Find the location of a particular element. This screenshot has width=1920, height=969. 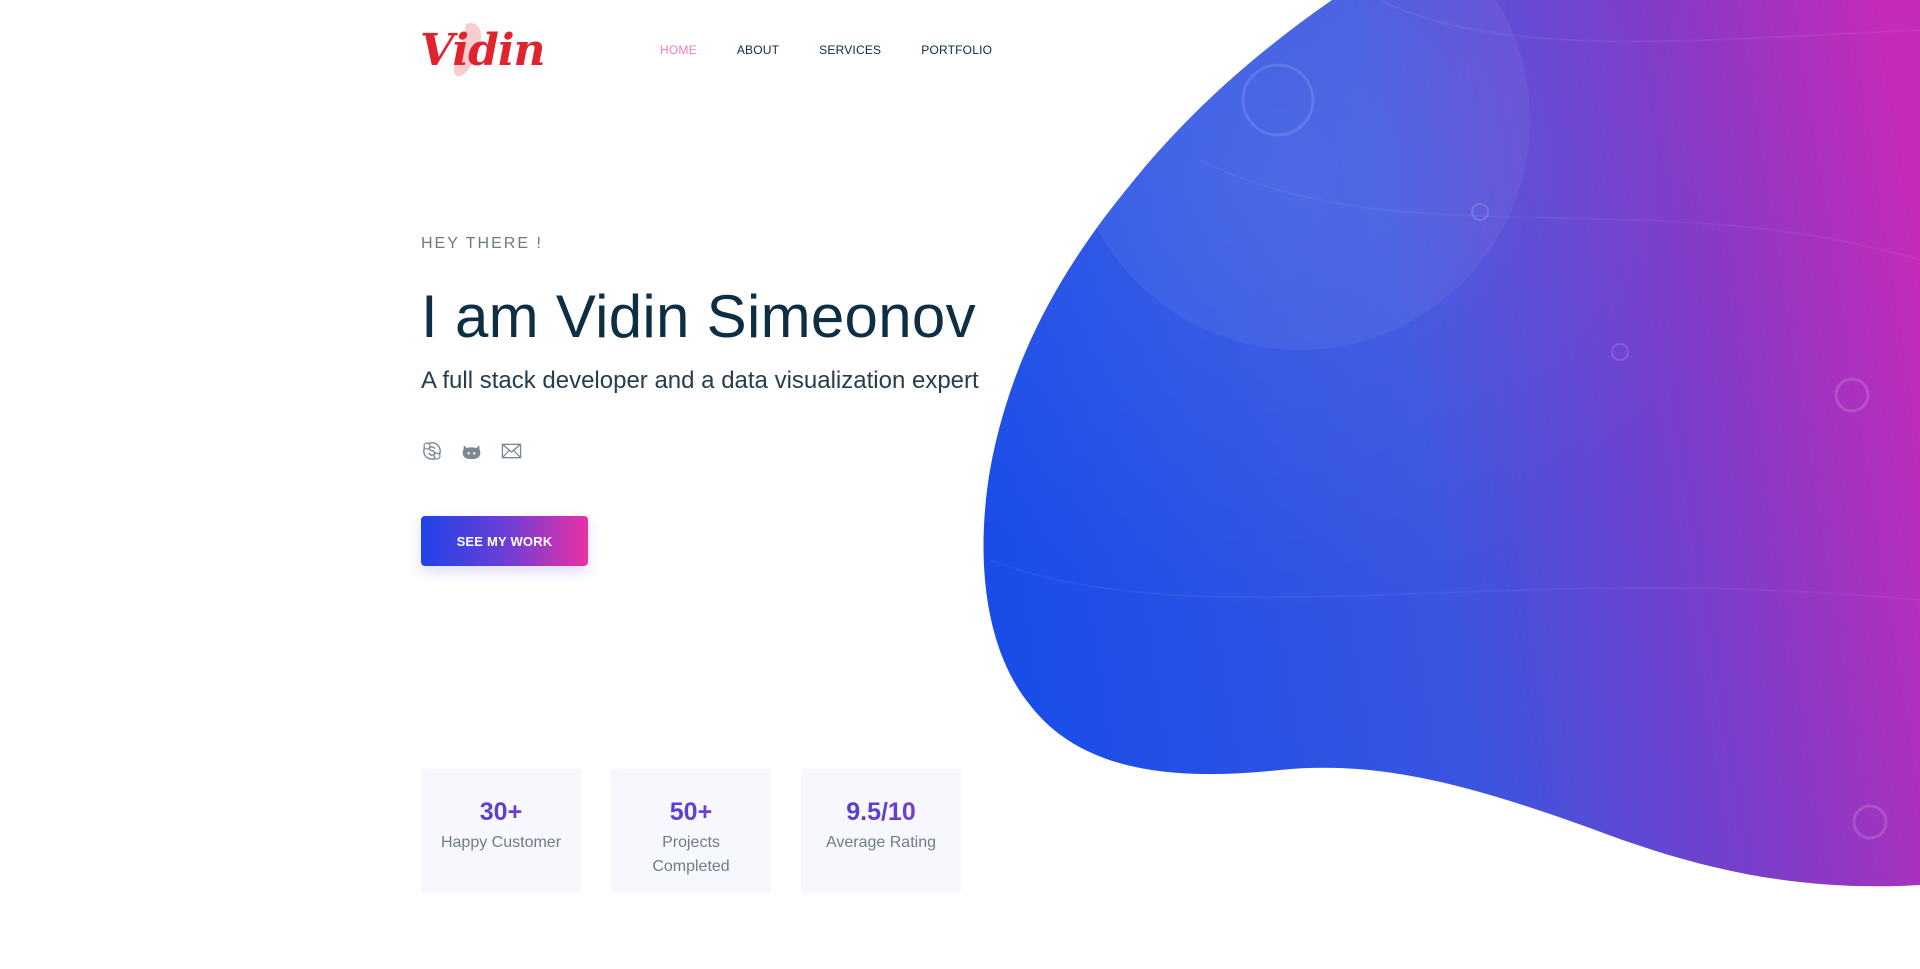

stat-value: 50+ is located at coordinates (691, 812).